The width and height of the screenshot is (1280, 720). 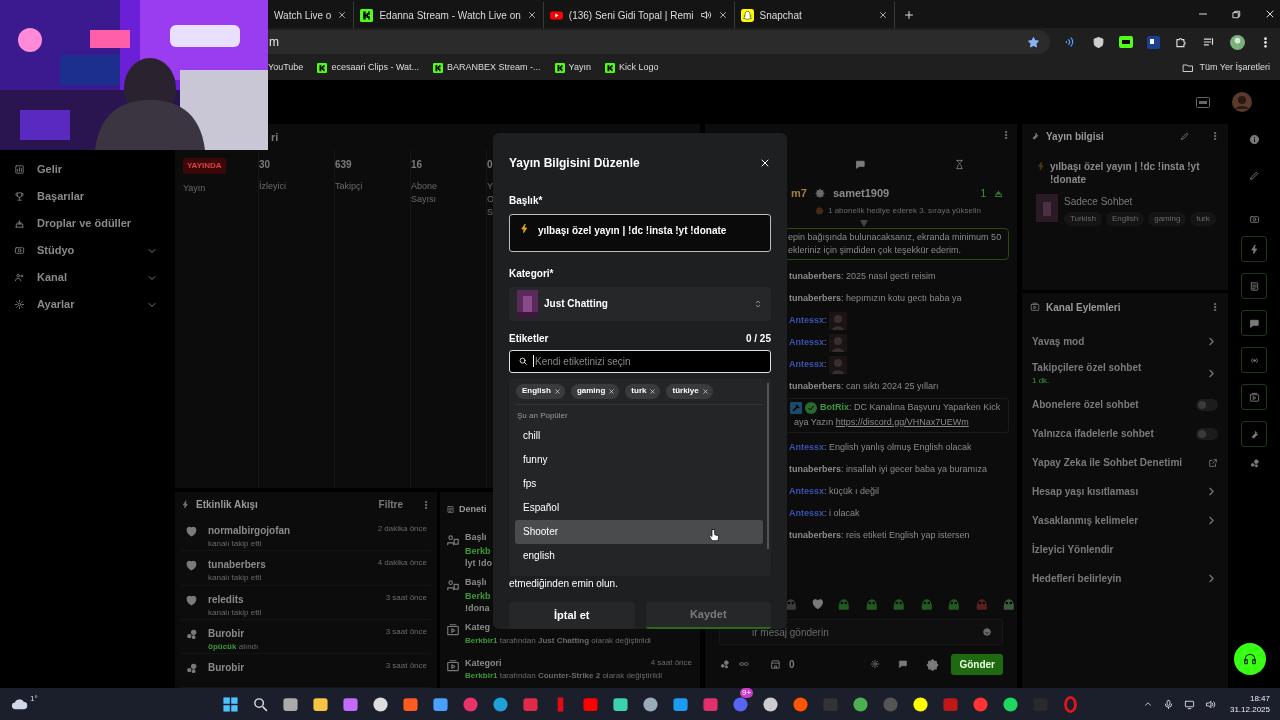 I want to click on panel-title: Yayın bilgisi, so click(x=1075, y=136).